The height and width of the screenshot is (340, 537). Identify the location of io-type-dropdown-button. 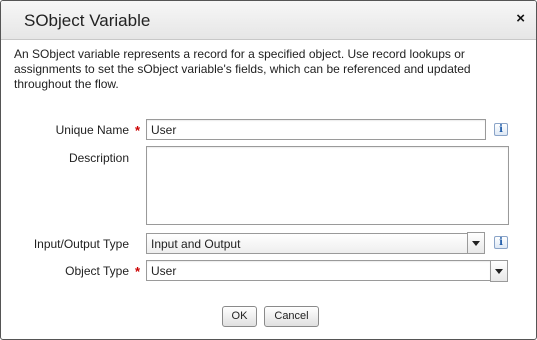
(476, 243).